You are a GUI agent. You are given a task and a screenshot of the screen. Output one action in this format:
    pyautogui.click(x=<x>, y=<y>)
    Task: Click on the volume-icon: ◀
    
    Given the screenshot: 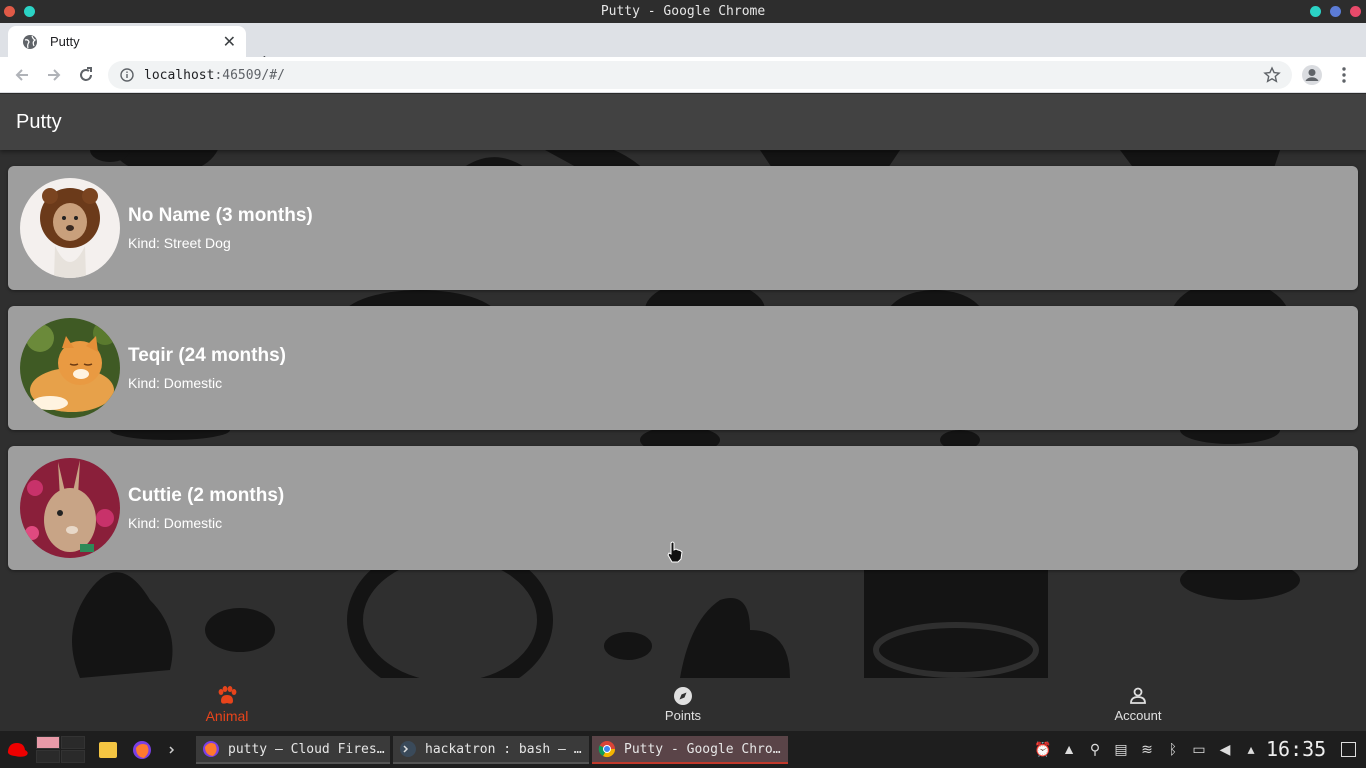 What is the action you would take?
    pyautogui.click(x=1225, y=749)
    